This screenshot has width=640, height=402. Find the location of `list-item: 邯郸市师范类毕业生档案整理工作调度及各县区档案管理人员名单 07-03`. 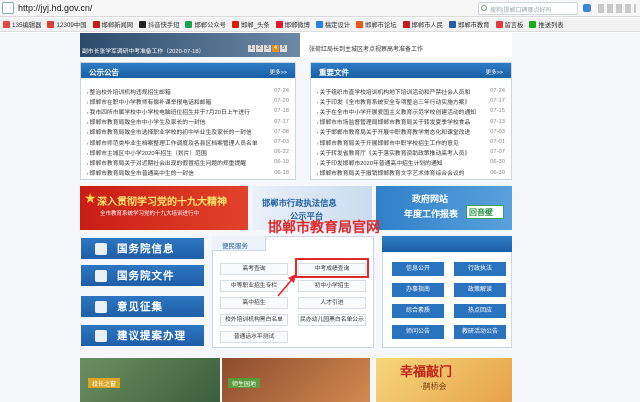

list-item: 邯郸市师范类毕业生档案整理工作调度及各县区档案管理人员名单 07-03 is located at coordinates (188, 142).